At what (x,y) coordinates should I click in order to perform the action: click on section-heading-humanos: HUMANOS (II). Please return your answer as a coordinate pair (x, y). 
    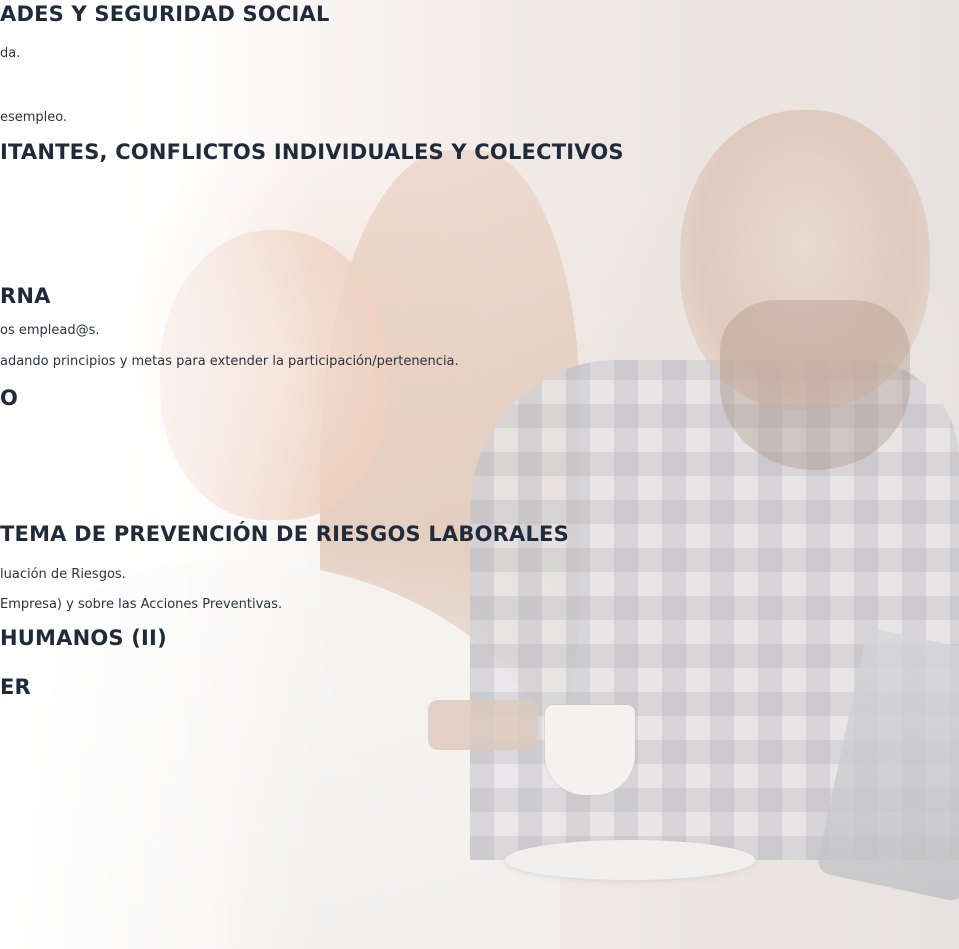
    Looking at the image, I should click on (83, 638).